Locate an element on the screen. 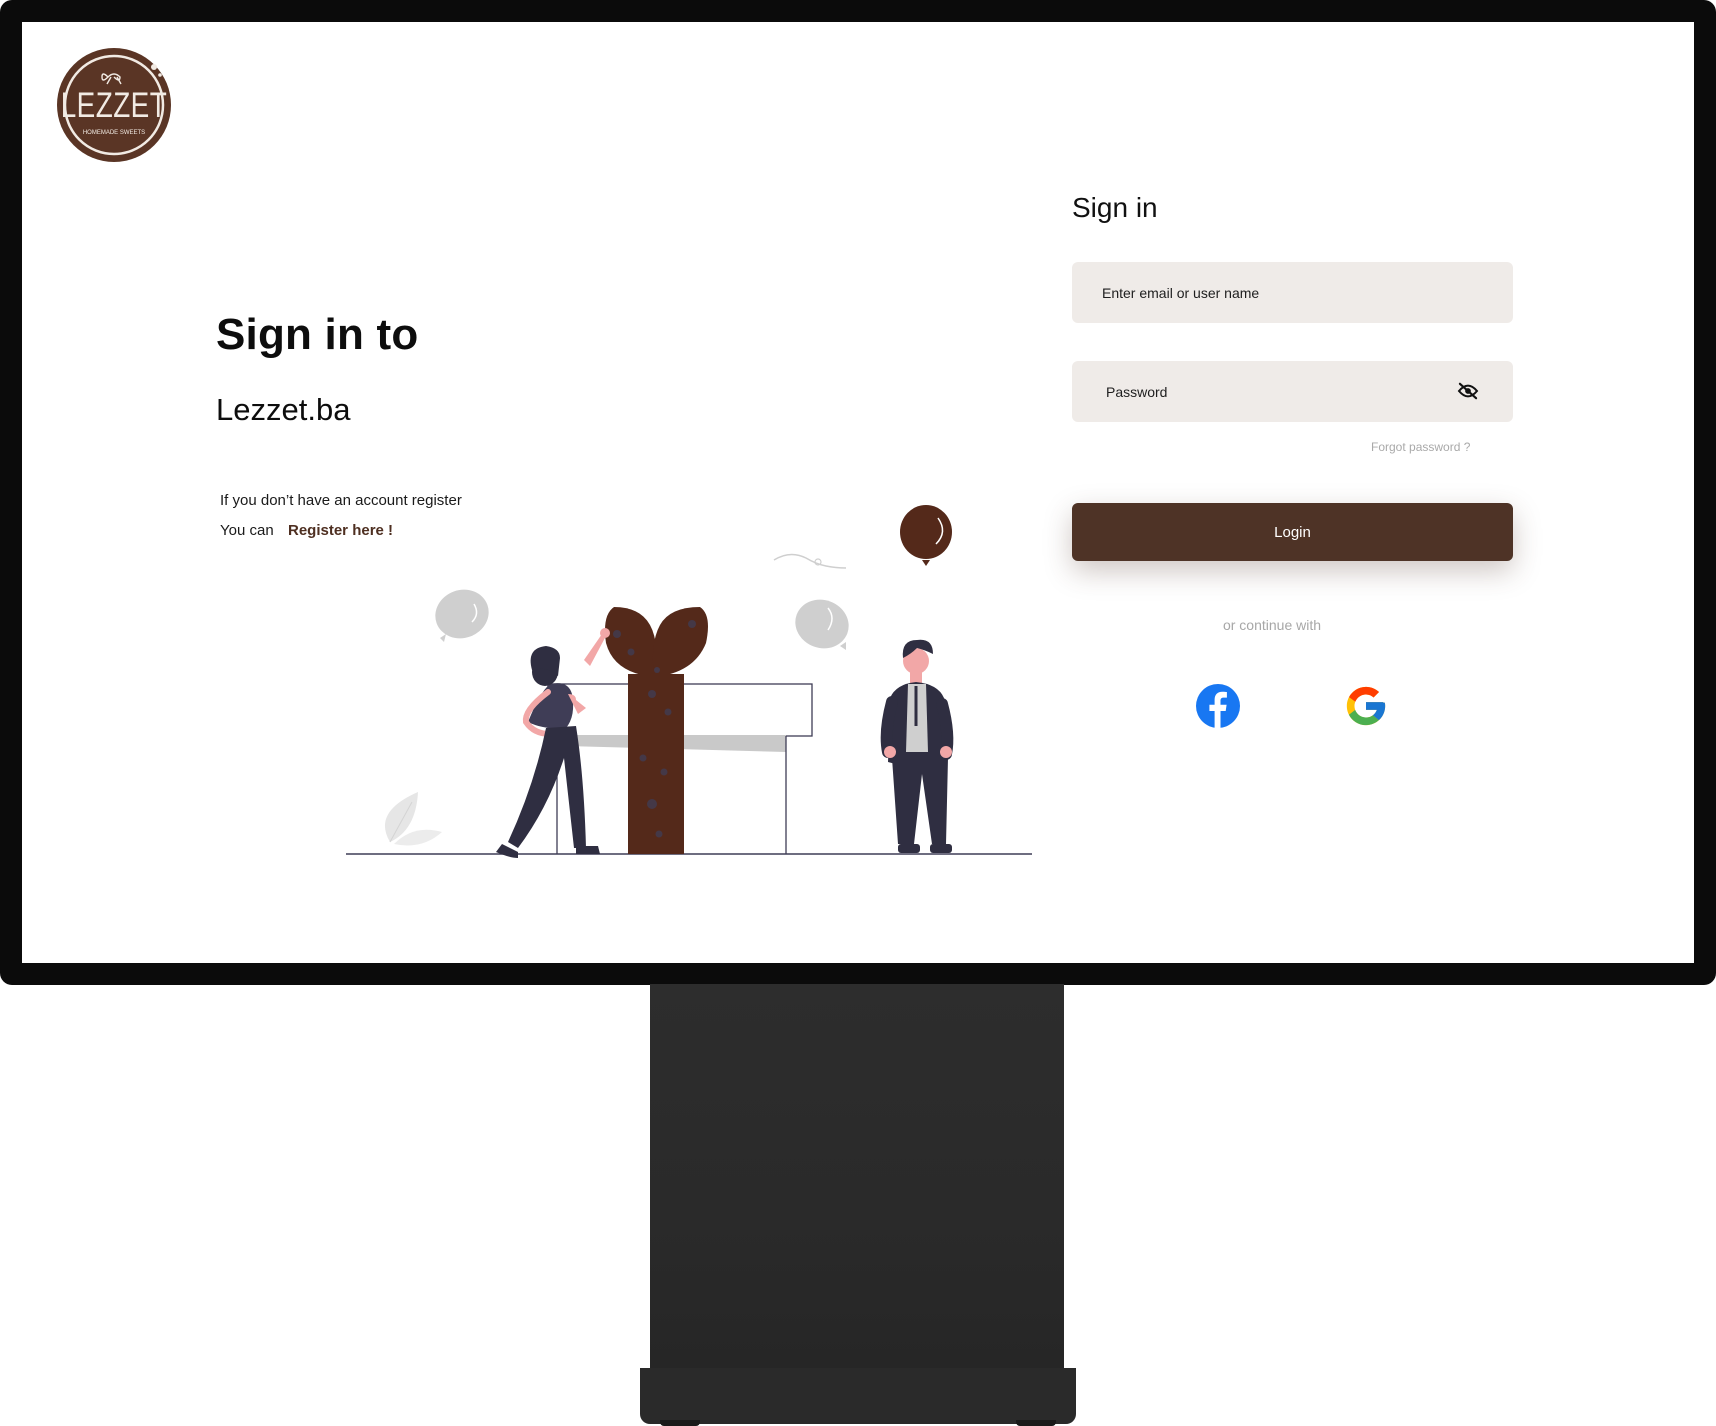 The width and height of the screenshot is (1716, 1426). man-figure is located at coordinates (917, 746).